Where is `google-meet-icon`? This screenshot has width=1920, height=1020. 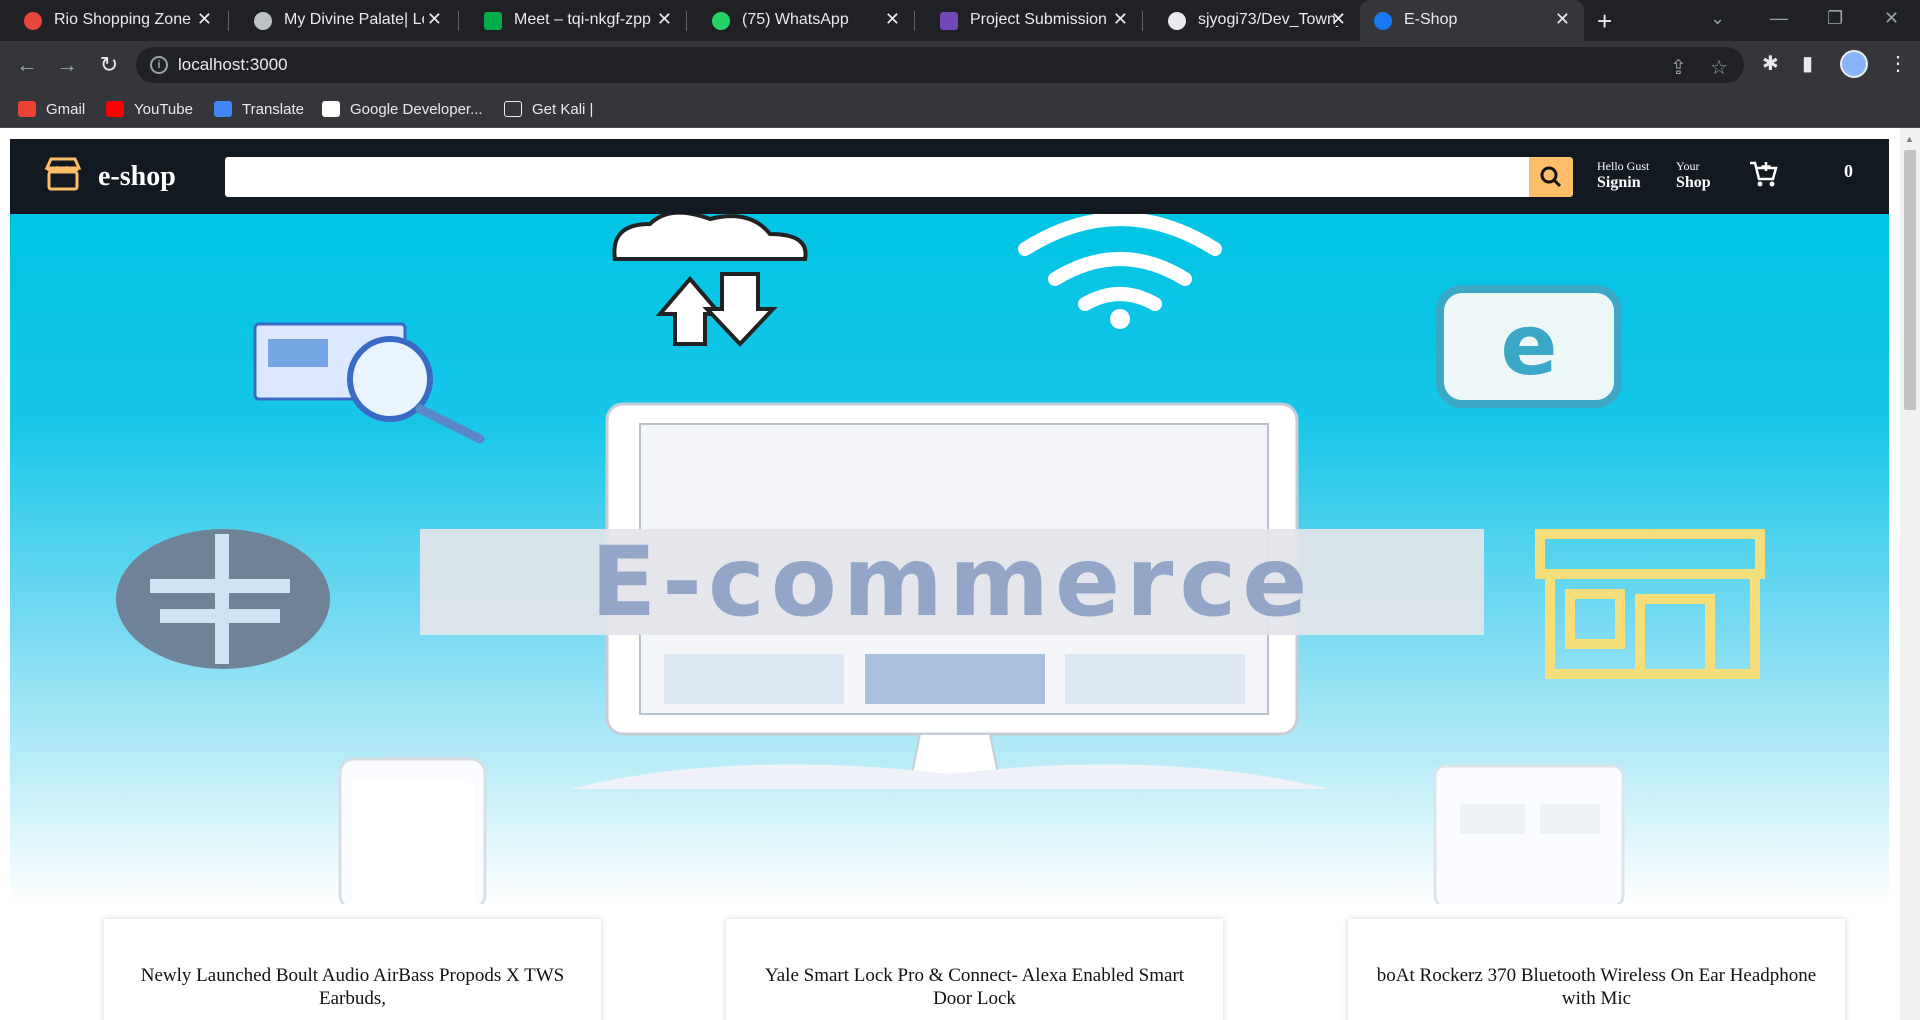 google-meet-icon is located at coordinates (493, 21).